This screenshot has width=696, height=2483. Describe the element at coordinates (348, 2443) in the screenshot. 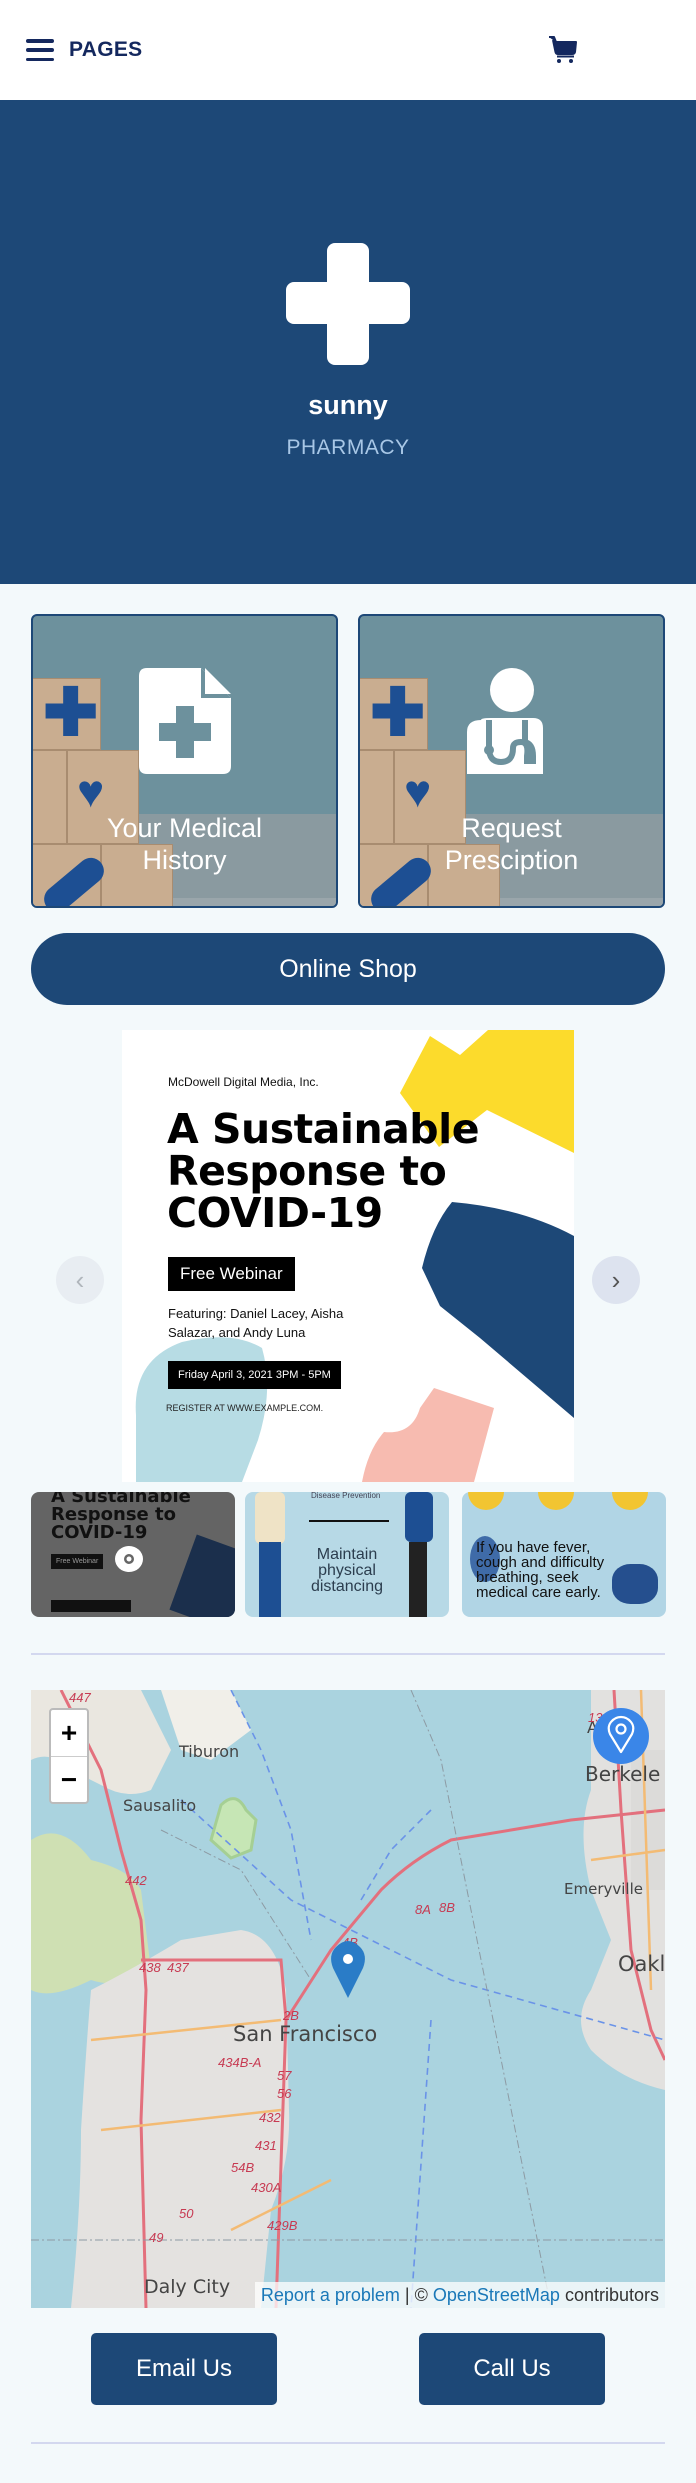

I see `footer-divider` at that location.